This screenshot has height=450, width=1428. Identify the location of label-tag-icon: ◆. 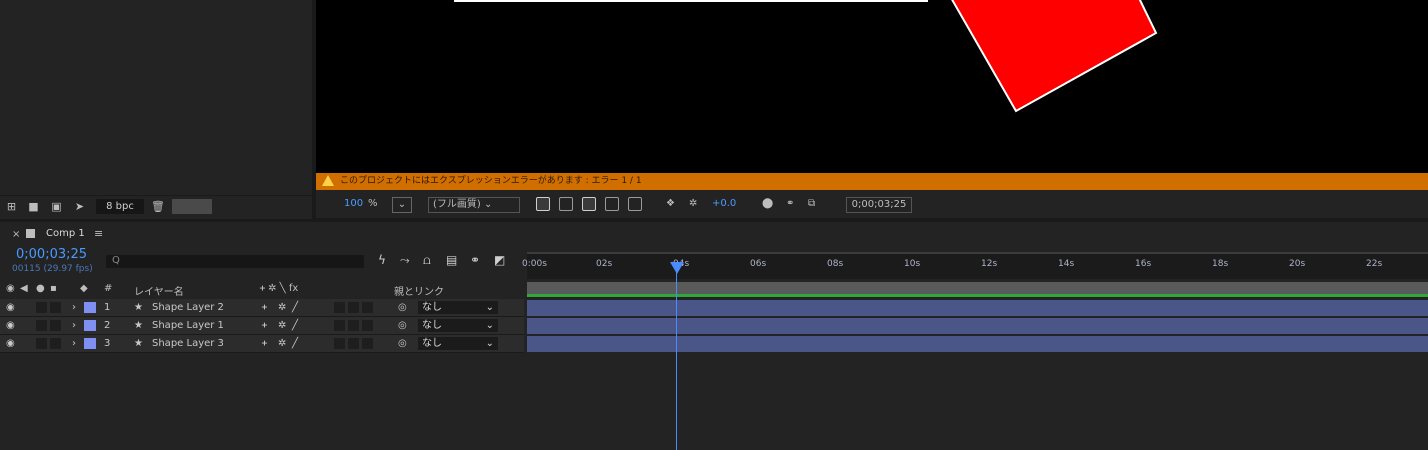
(84, 288).